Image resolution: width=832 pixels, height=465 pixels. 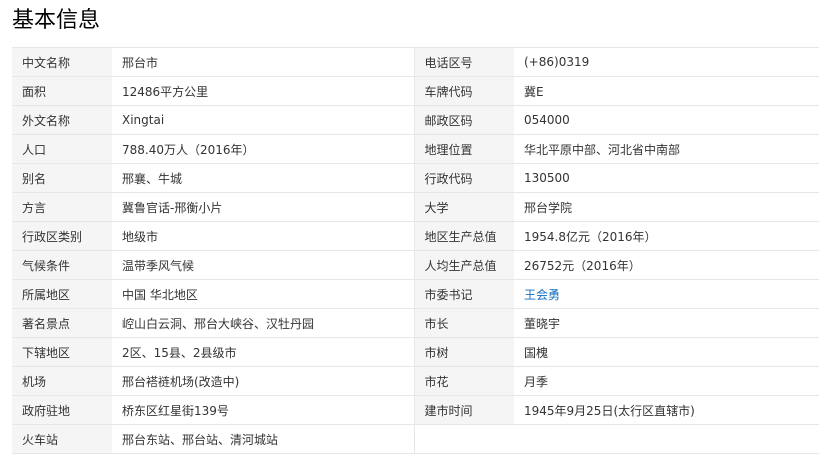 I want to click on field-label: 电话区号, so click(x=464, y=62).